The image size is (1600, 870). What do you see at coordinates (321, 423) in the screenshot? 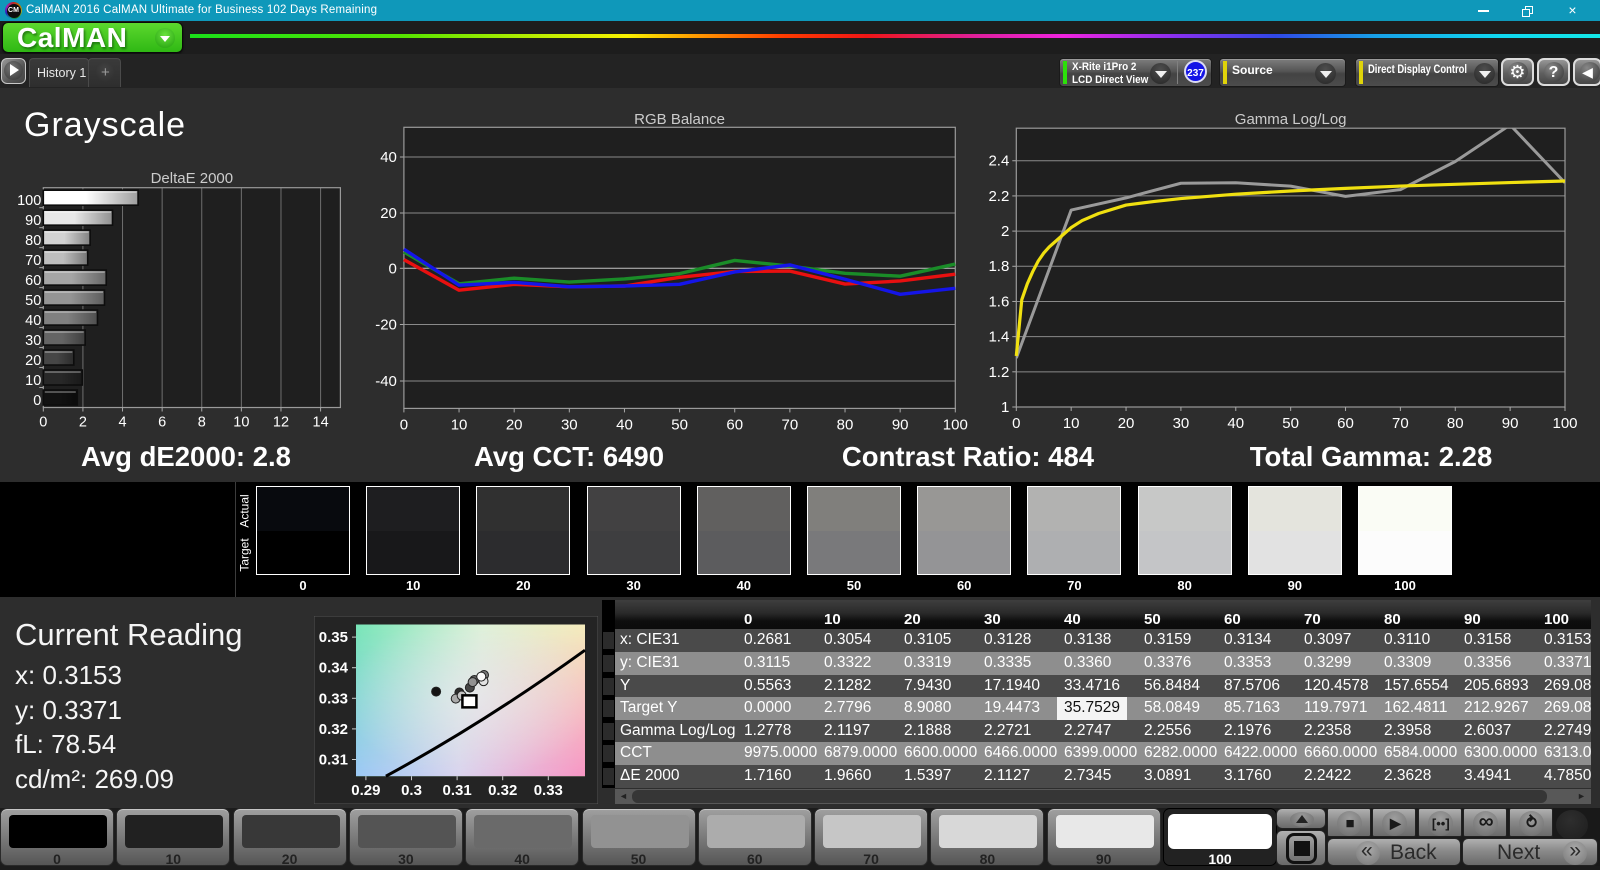
I see `svg-text: 14` at bounding box center [321, 423].